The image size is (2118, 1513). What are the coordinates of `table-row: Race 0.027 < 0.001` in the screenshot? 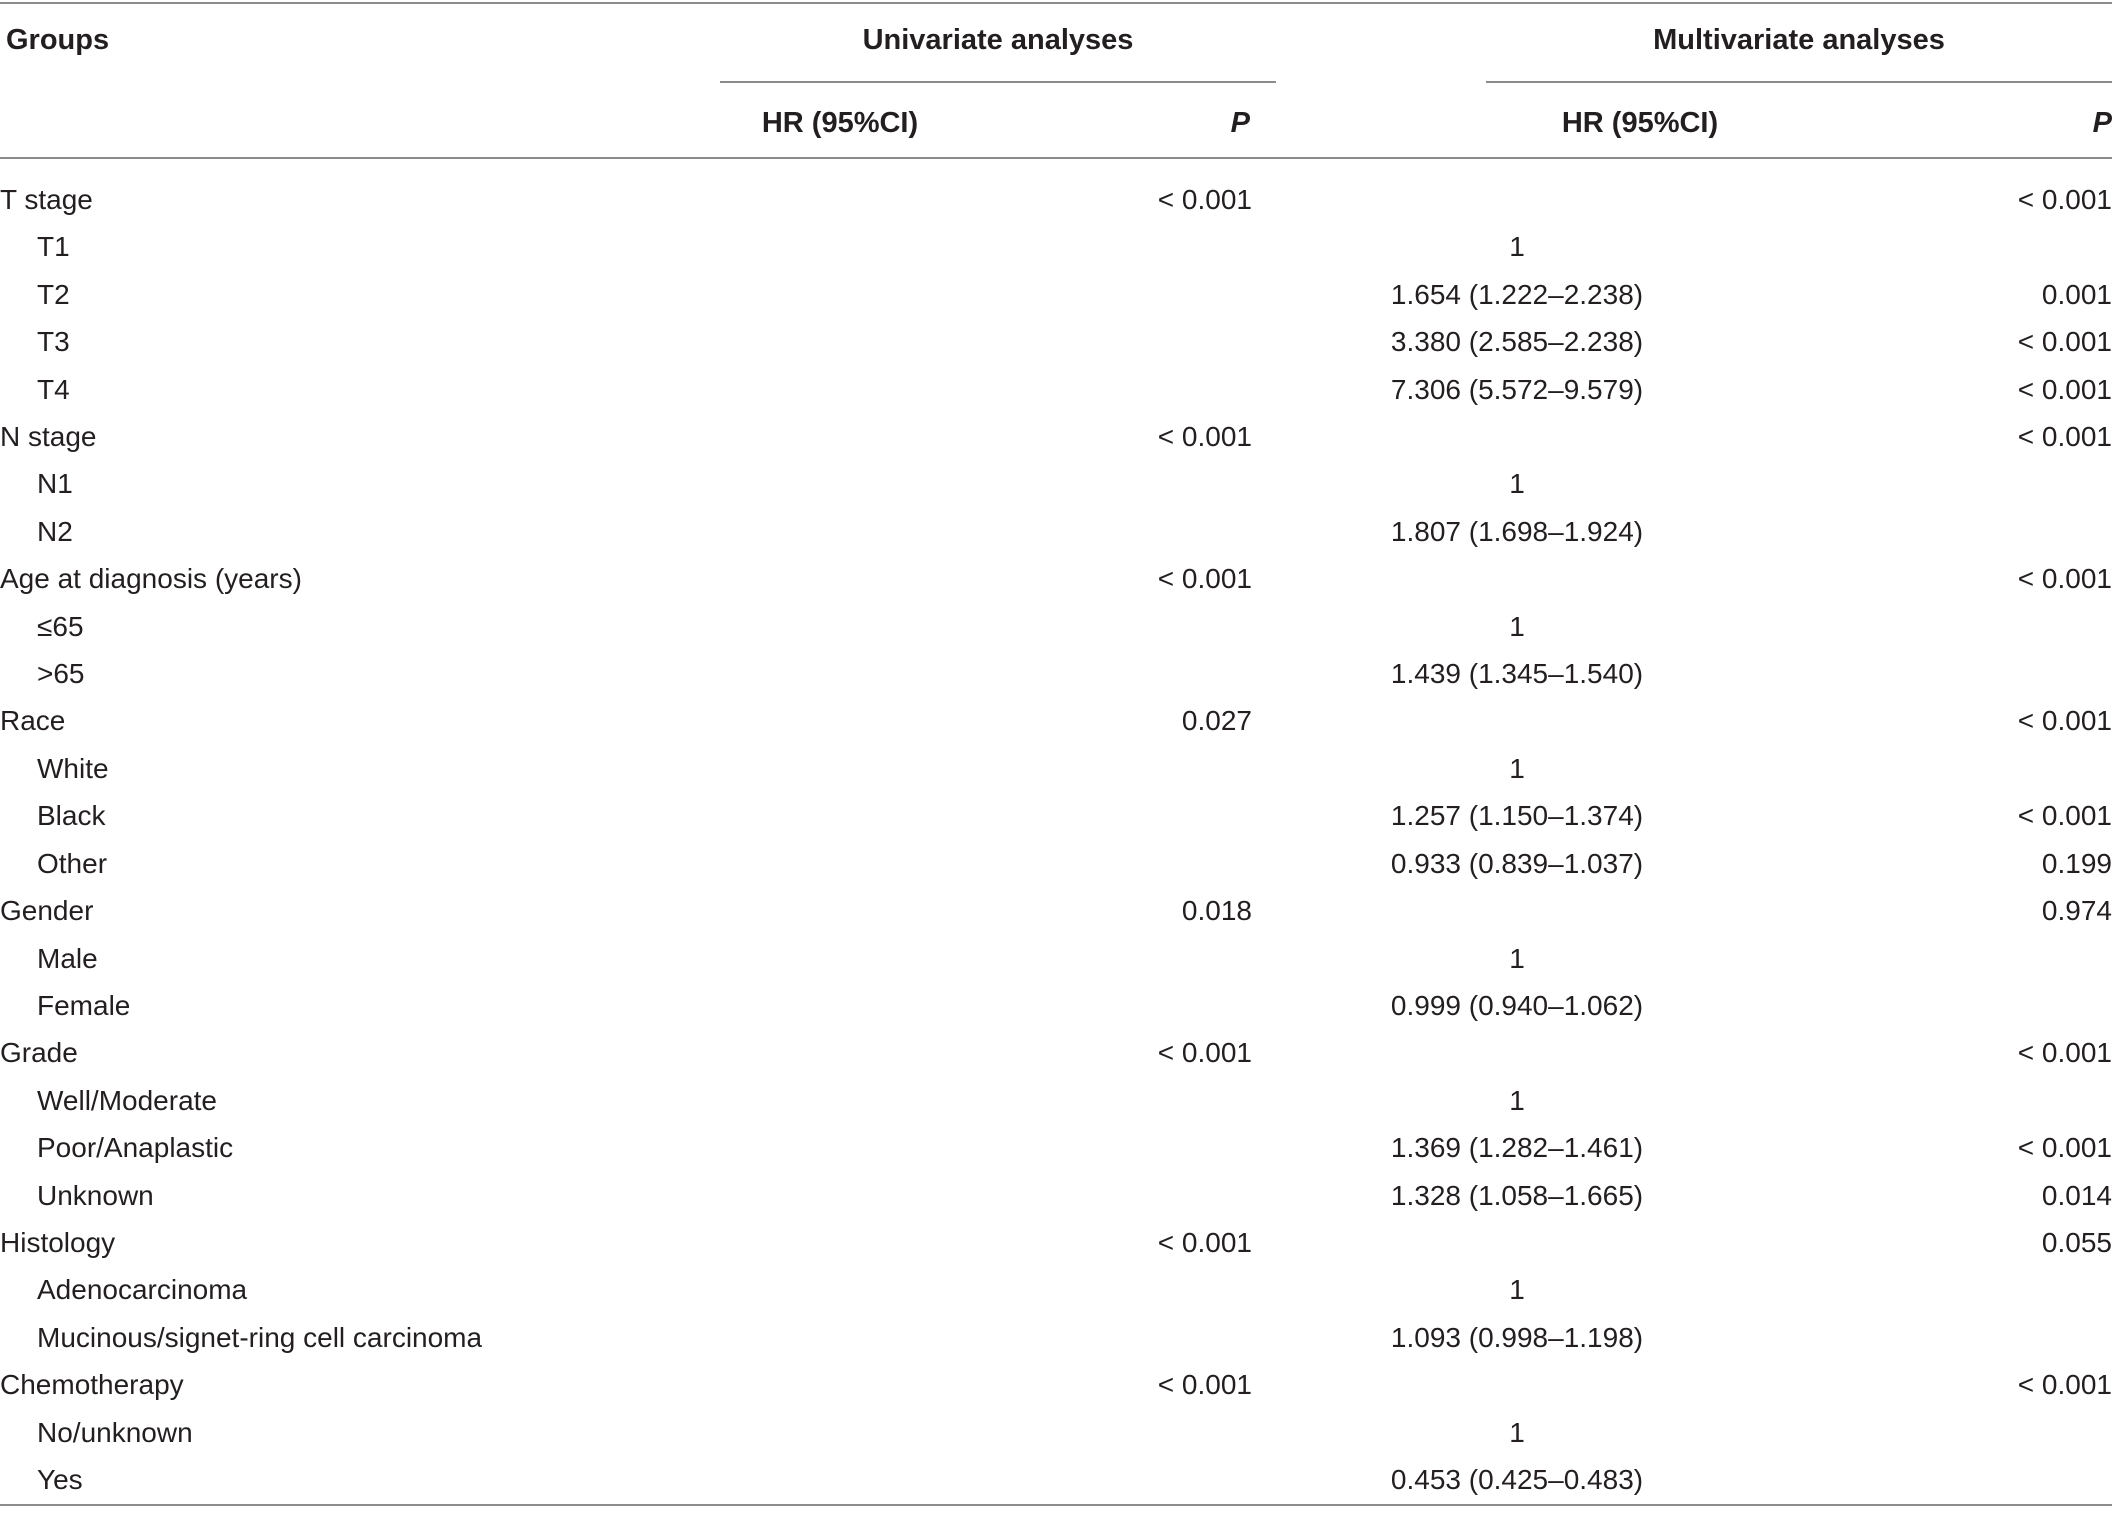 It's located at (1056, 720).